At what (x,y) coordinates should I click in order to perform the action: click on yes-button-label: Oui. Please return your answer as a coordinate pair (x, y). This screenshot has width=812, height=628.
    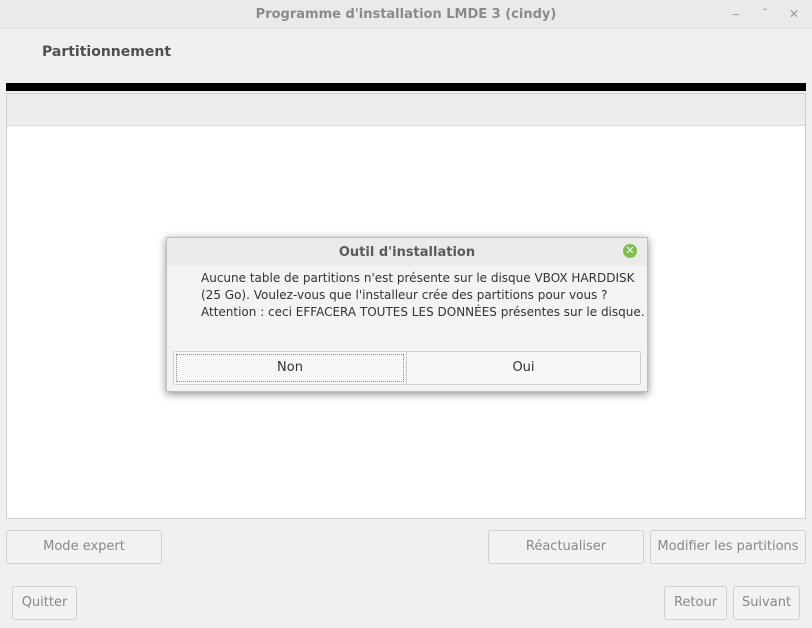
    Looking at the image, I should click on (523, 367).